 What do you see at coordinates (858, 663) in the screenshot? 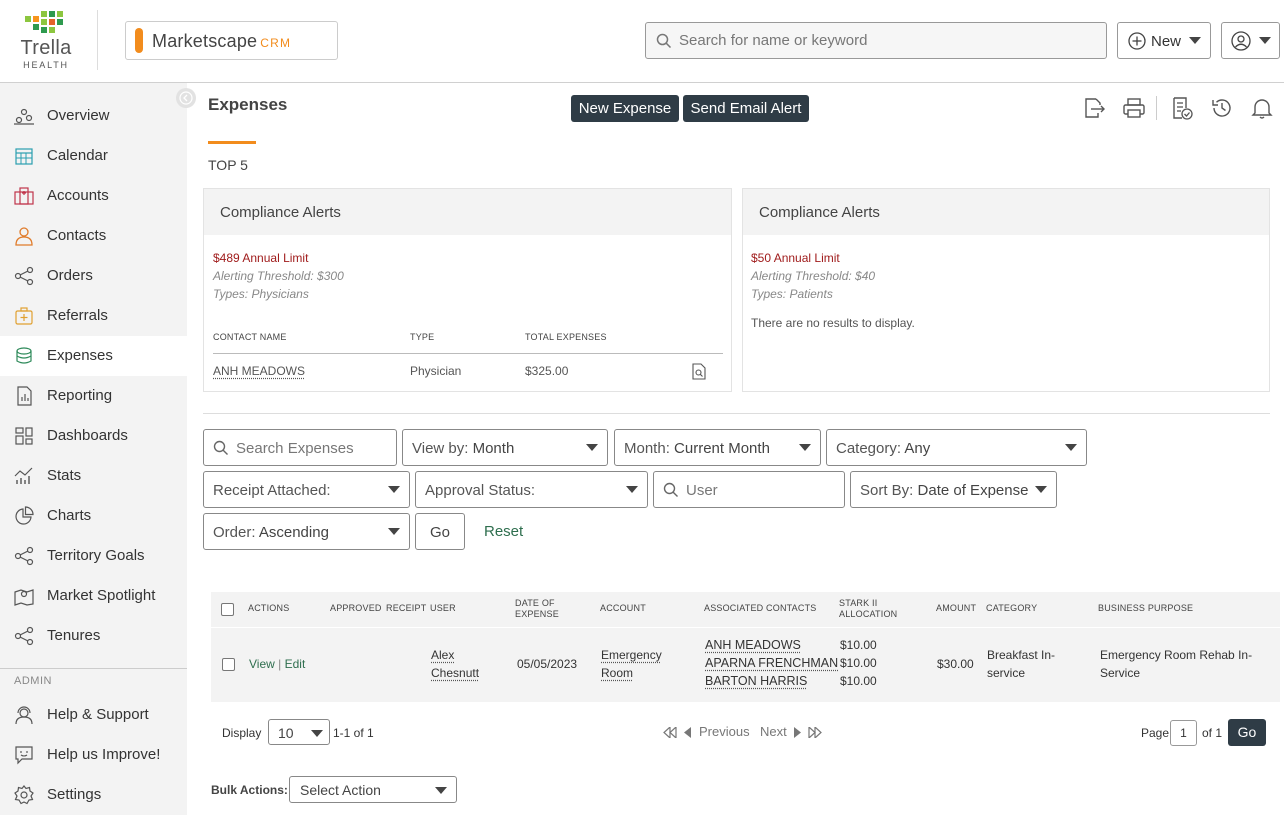
I see `stark-allocation-value: $10.00` at bounding box center [858, 663].